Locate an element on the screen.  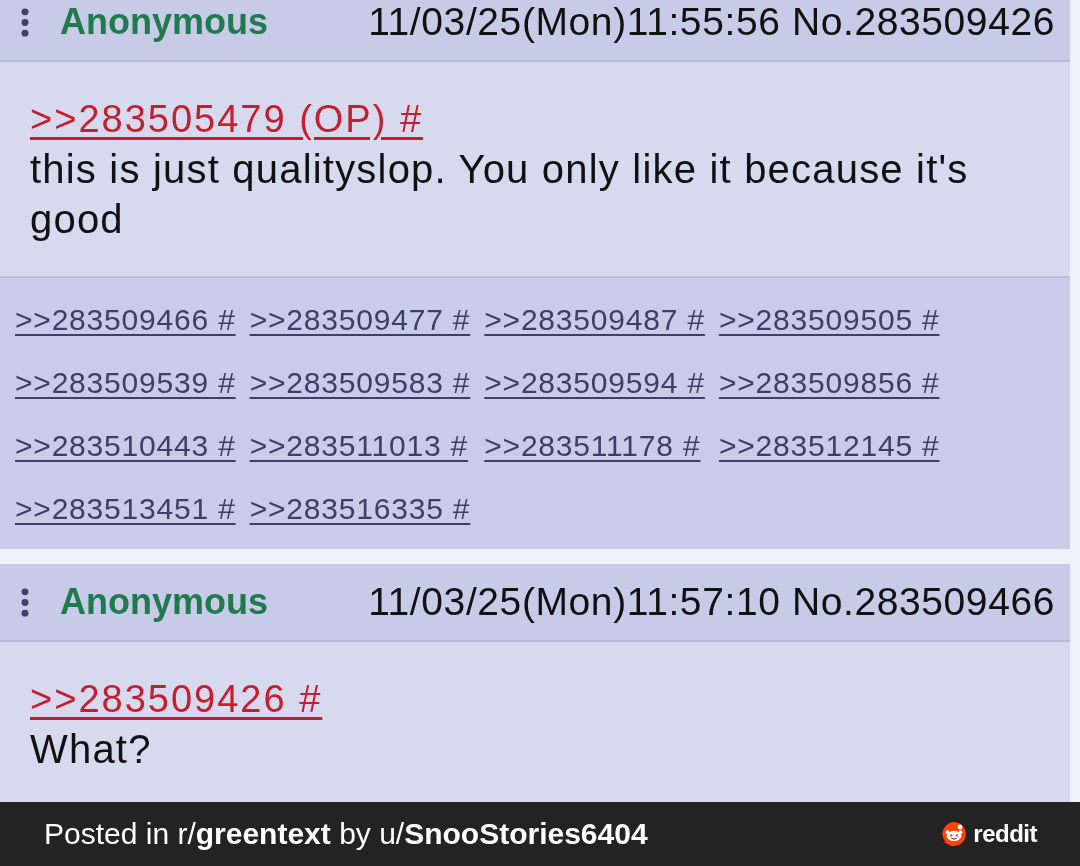
post-caption: Posted in r/greentext by u/SnooStories6404 is located at coordinates (346, 834).